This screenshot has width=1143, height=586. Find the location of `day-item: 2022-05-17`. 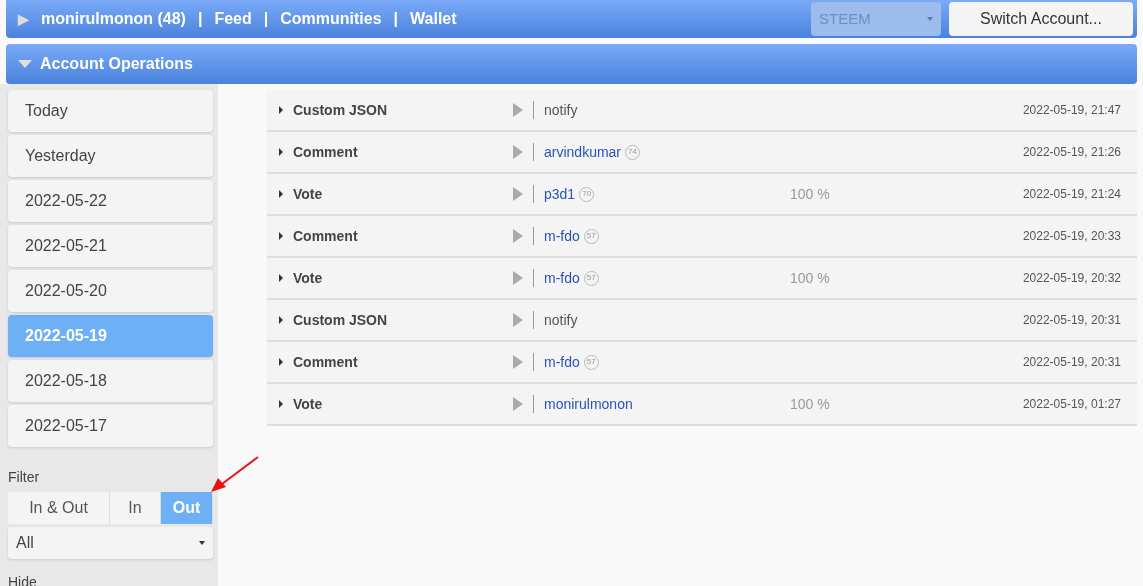

day-item: 2022-05-17 is located at coordinates (110, 426).